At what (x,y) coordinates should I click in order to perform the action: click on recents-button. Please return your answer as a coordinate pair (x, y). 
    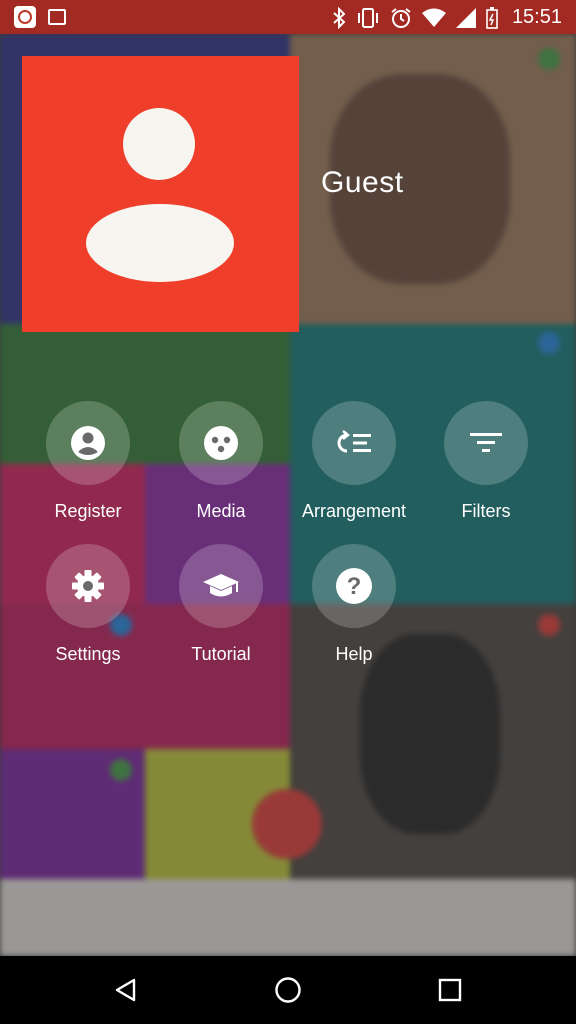
    Looking at the image, I should click on (450, 990).